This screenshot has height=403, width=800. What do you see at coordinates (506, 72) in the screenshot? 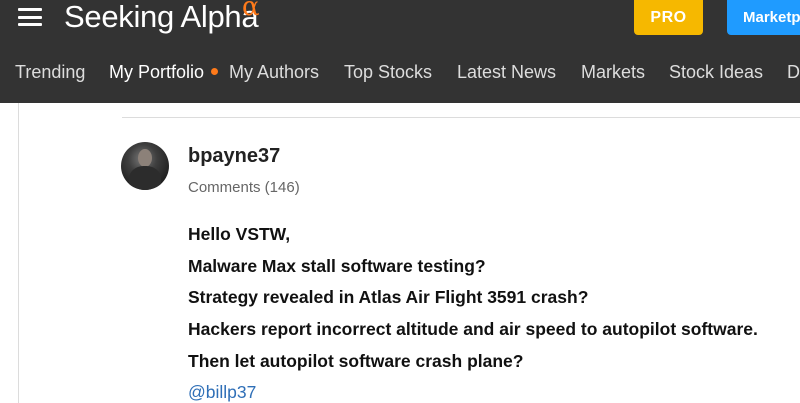
I see `nav-latest-news: Latest News` at bounding box center [506, 72].